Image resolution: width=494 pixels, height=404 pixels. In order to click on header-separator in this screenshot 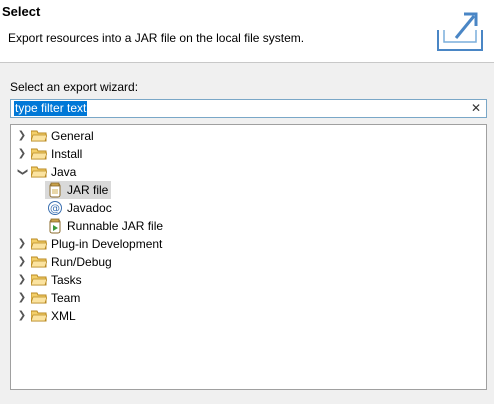, I will do `click(247, 62)`.